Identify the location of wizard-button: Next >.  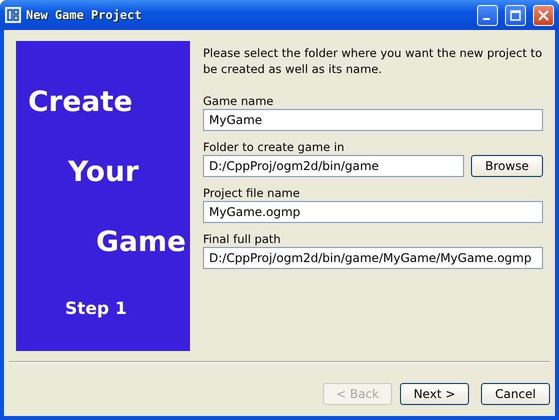
(434, 394).